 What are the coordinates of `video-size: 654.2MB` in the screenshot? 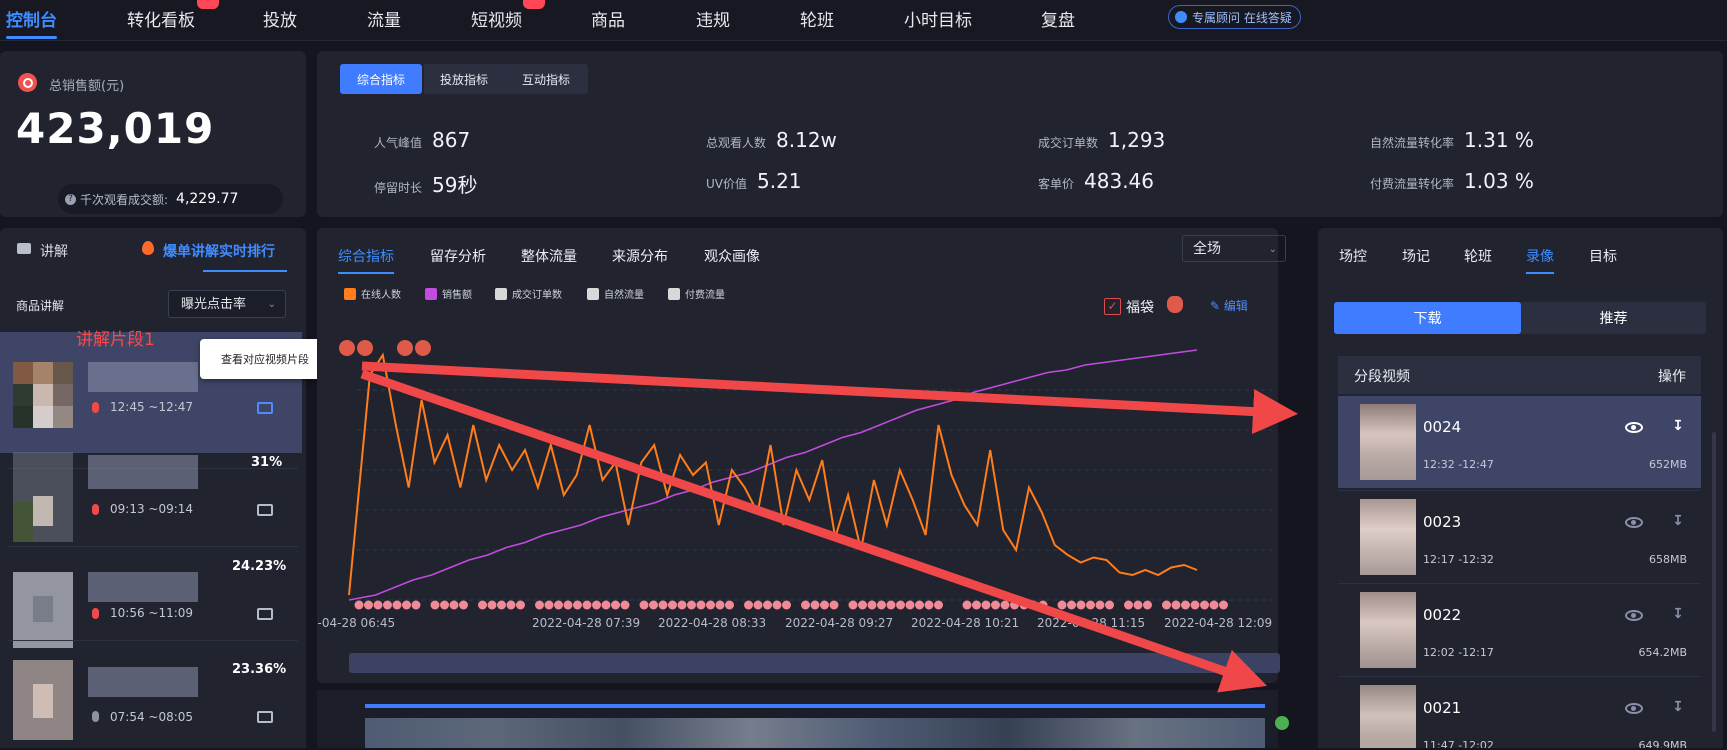 It's located at (1662, 652).